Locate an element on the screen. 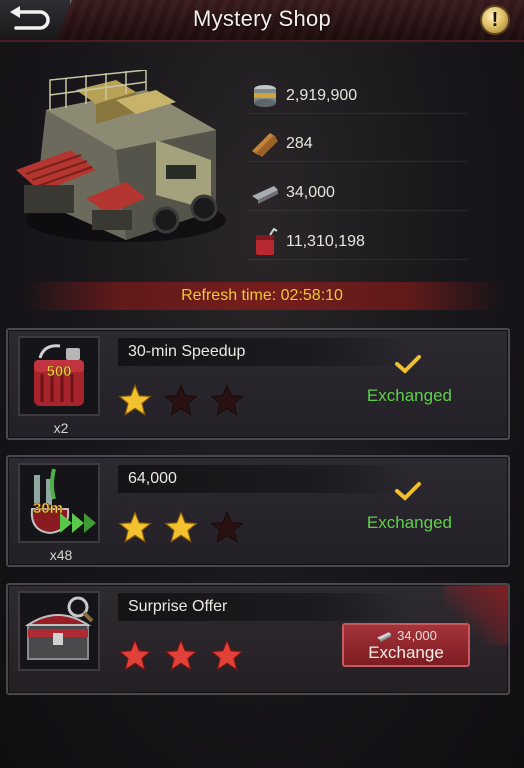 The image size is (524, 768). wood-planks-icon is located at coordinates (265, 144).